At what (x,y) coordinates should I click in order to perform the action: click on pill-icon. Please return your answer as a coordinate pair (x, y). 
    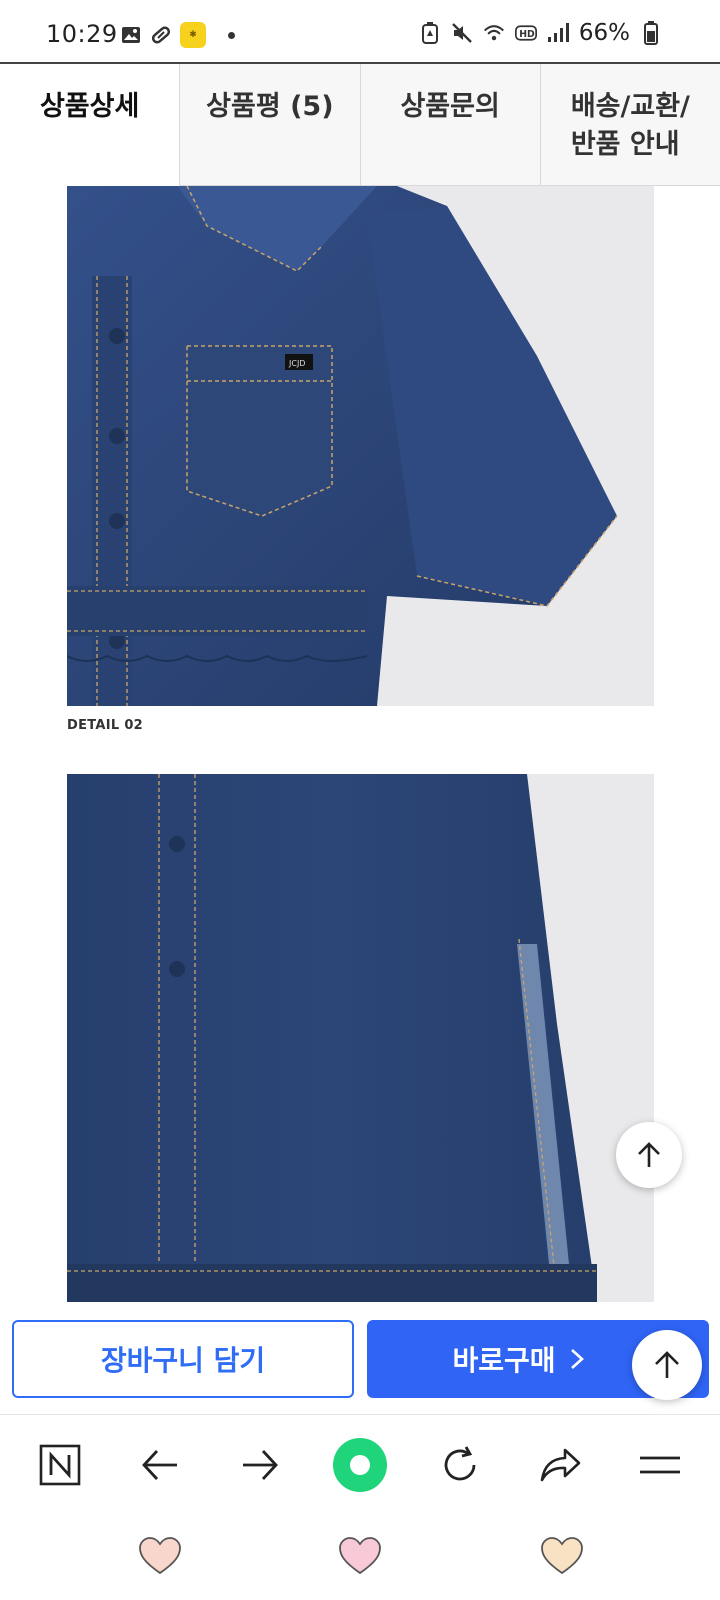
    Looking at the image, I should click on (161, 35).